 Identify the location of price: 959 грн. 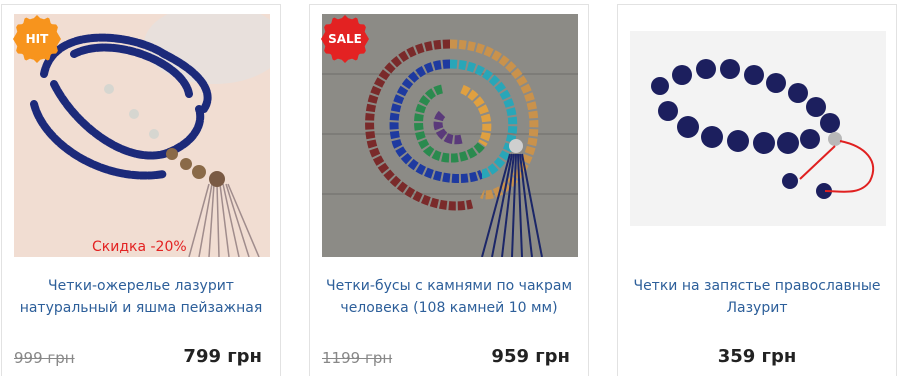
(530, 356).